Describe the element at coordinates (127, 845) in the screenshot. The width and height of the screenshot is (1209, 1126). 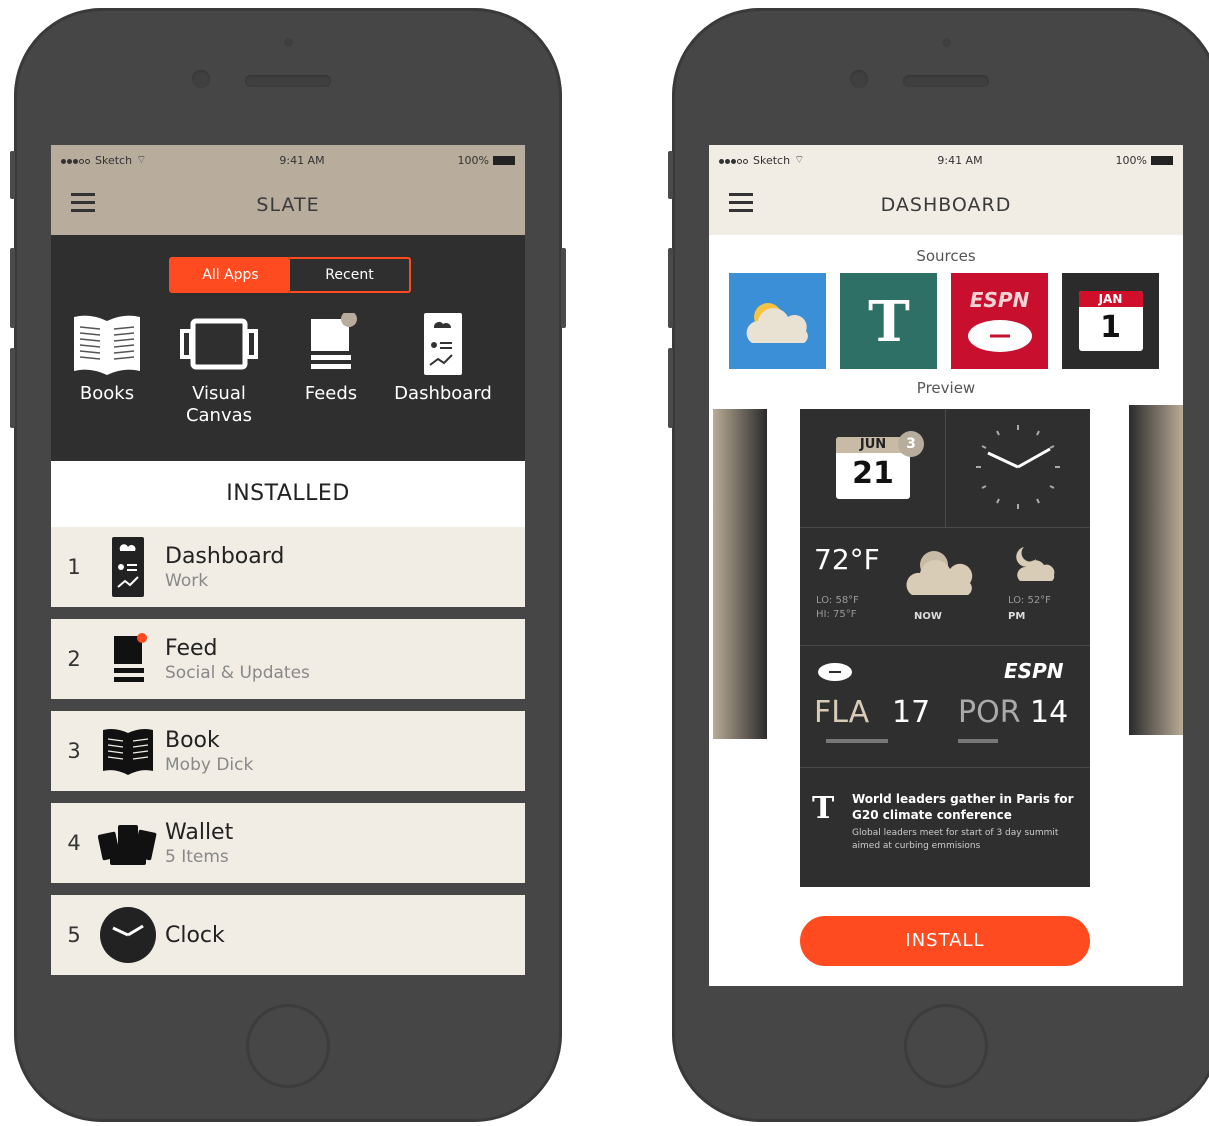
I see `wallet-cards-icon` at that location.